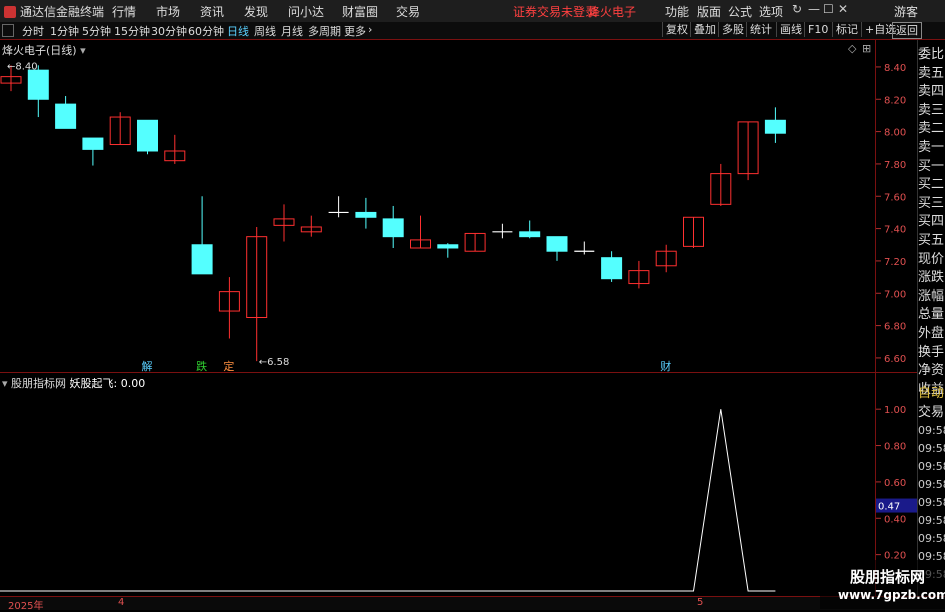 The width and height of the screenshot is (945, 612). Describe the element at coordinates (843, 9) in the screenshot. I see `close-icon: ✕` at that location.